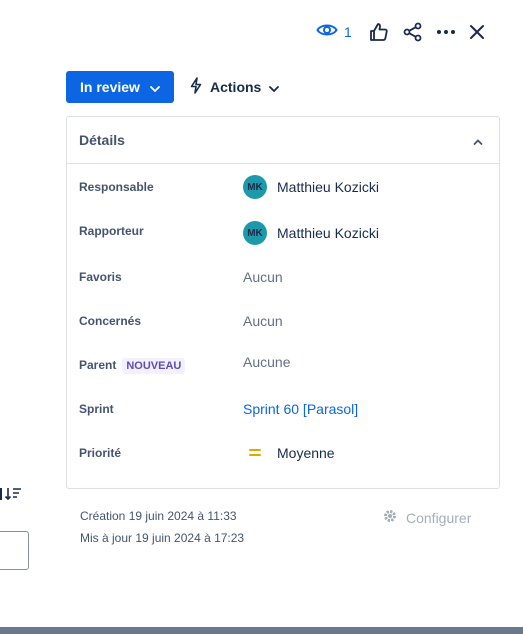 The width and height of the screenshot is (523, 634). I want to click on priority-value: Moyenne, so click(289, 453).